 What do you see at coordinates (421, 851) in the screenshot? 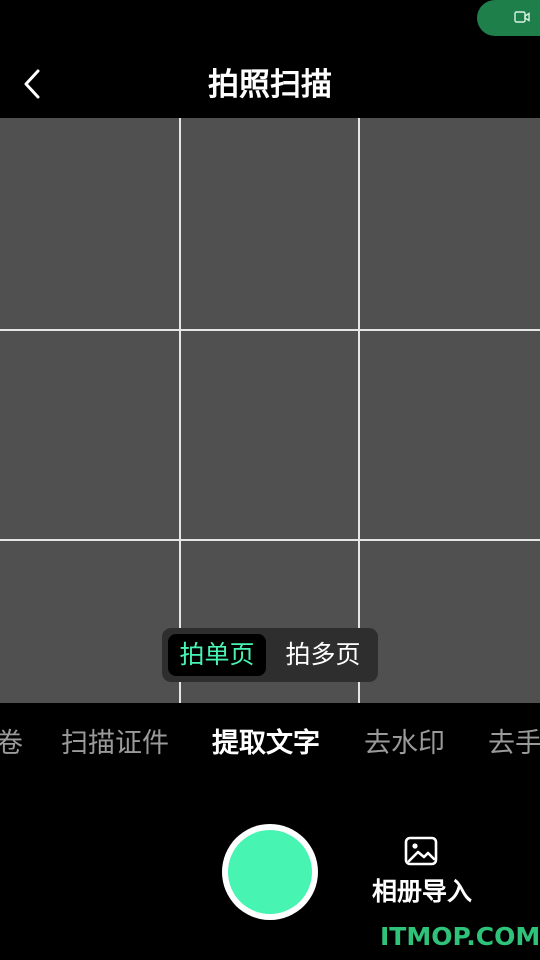
I see `image-icon` at bounding box center [421, 851].